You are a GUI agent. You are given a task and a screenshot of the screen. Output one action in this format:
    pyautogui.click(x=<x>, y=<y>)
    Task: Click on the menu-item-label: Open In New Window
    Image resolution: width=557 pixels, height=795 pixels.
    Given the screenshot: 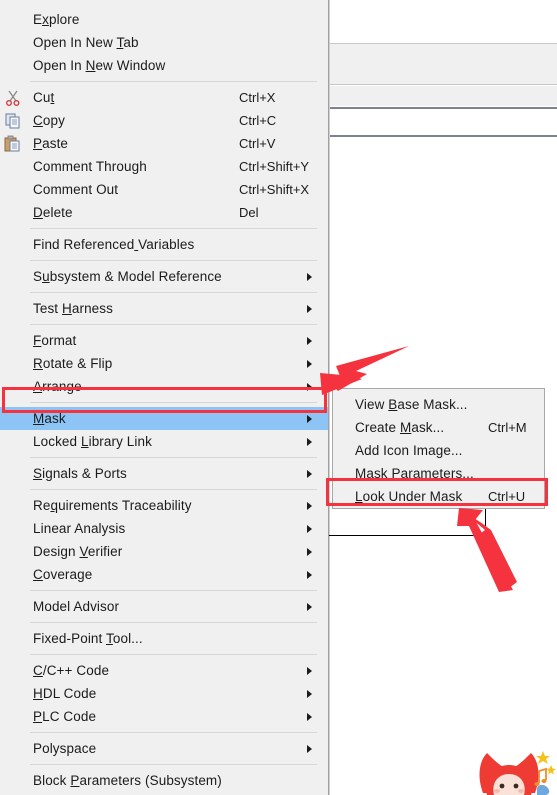 What is the action you would take?
    pyautogui.click(x=99, y=65)
    